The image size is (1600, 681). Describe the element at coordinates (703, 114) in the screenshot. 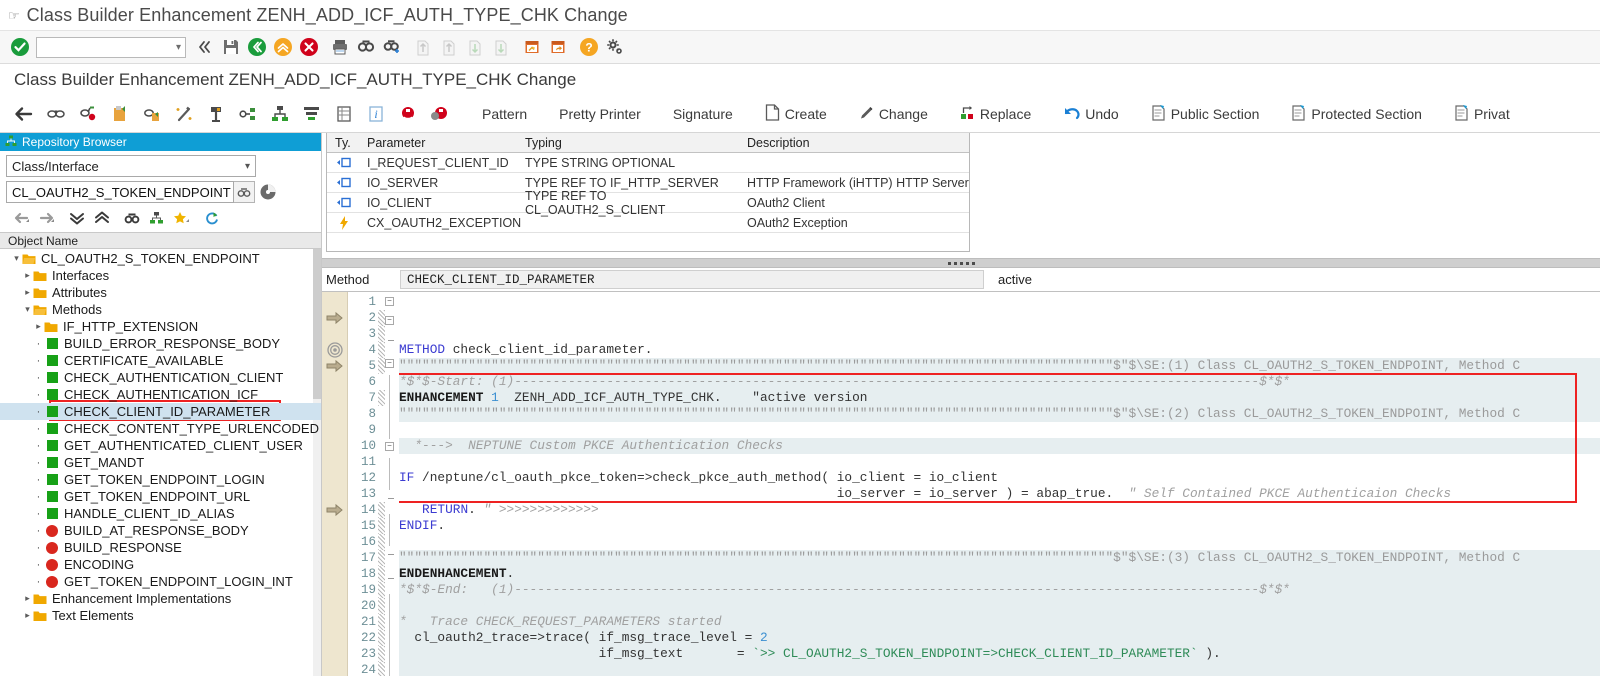

I see `signature-button: Signature` at that location.